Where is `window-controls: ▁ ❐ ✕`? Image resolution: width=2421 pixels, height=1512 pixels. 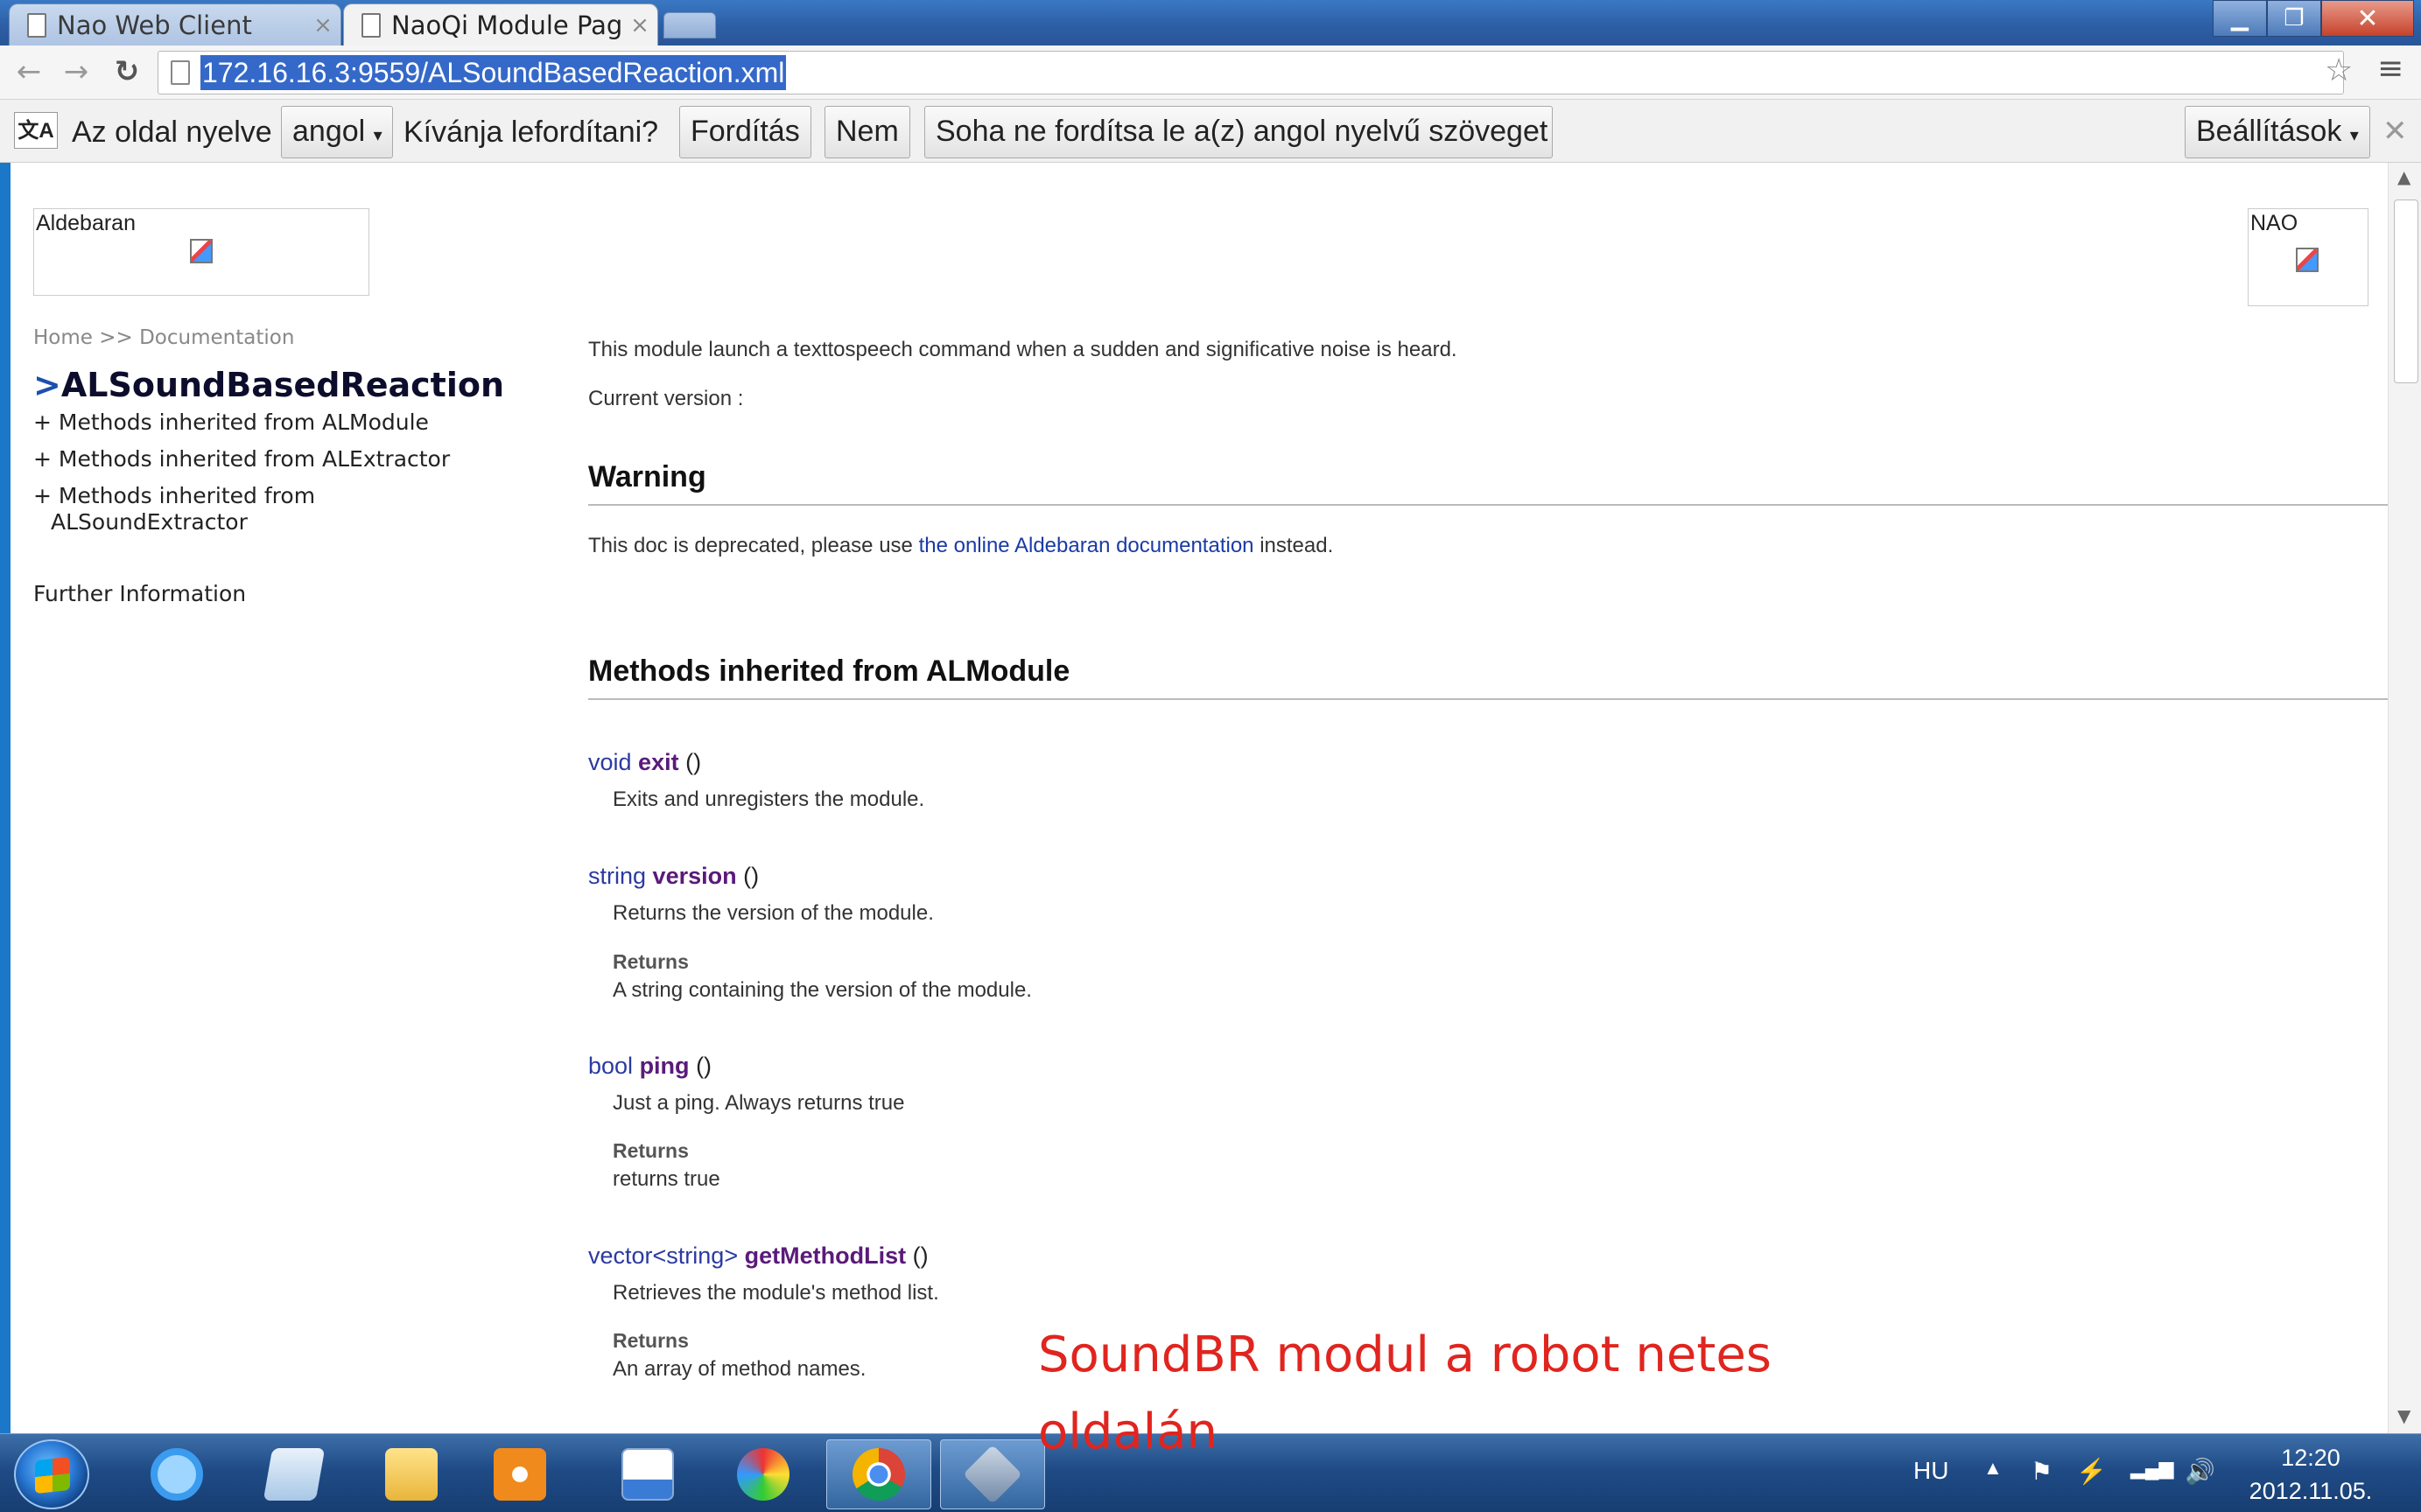
window-controls: ▁ ❐ ✕ is located at coordinates (2313, 18).